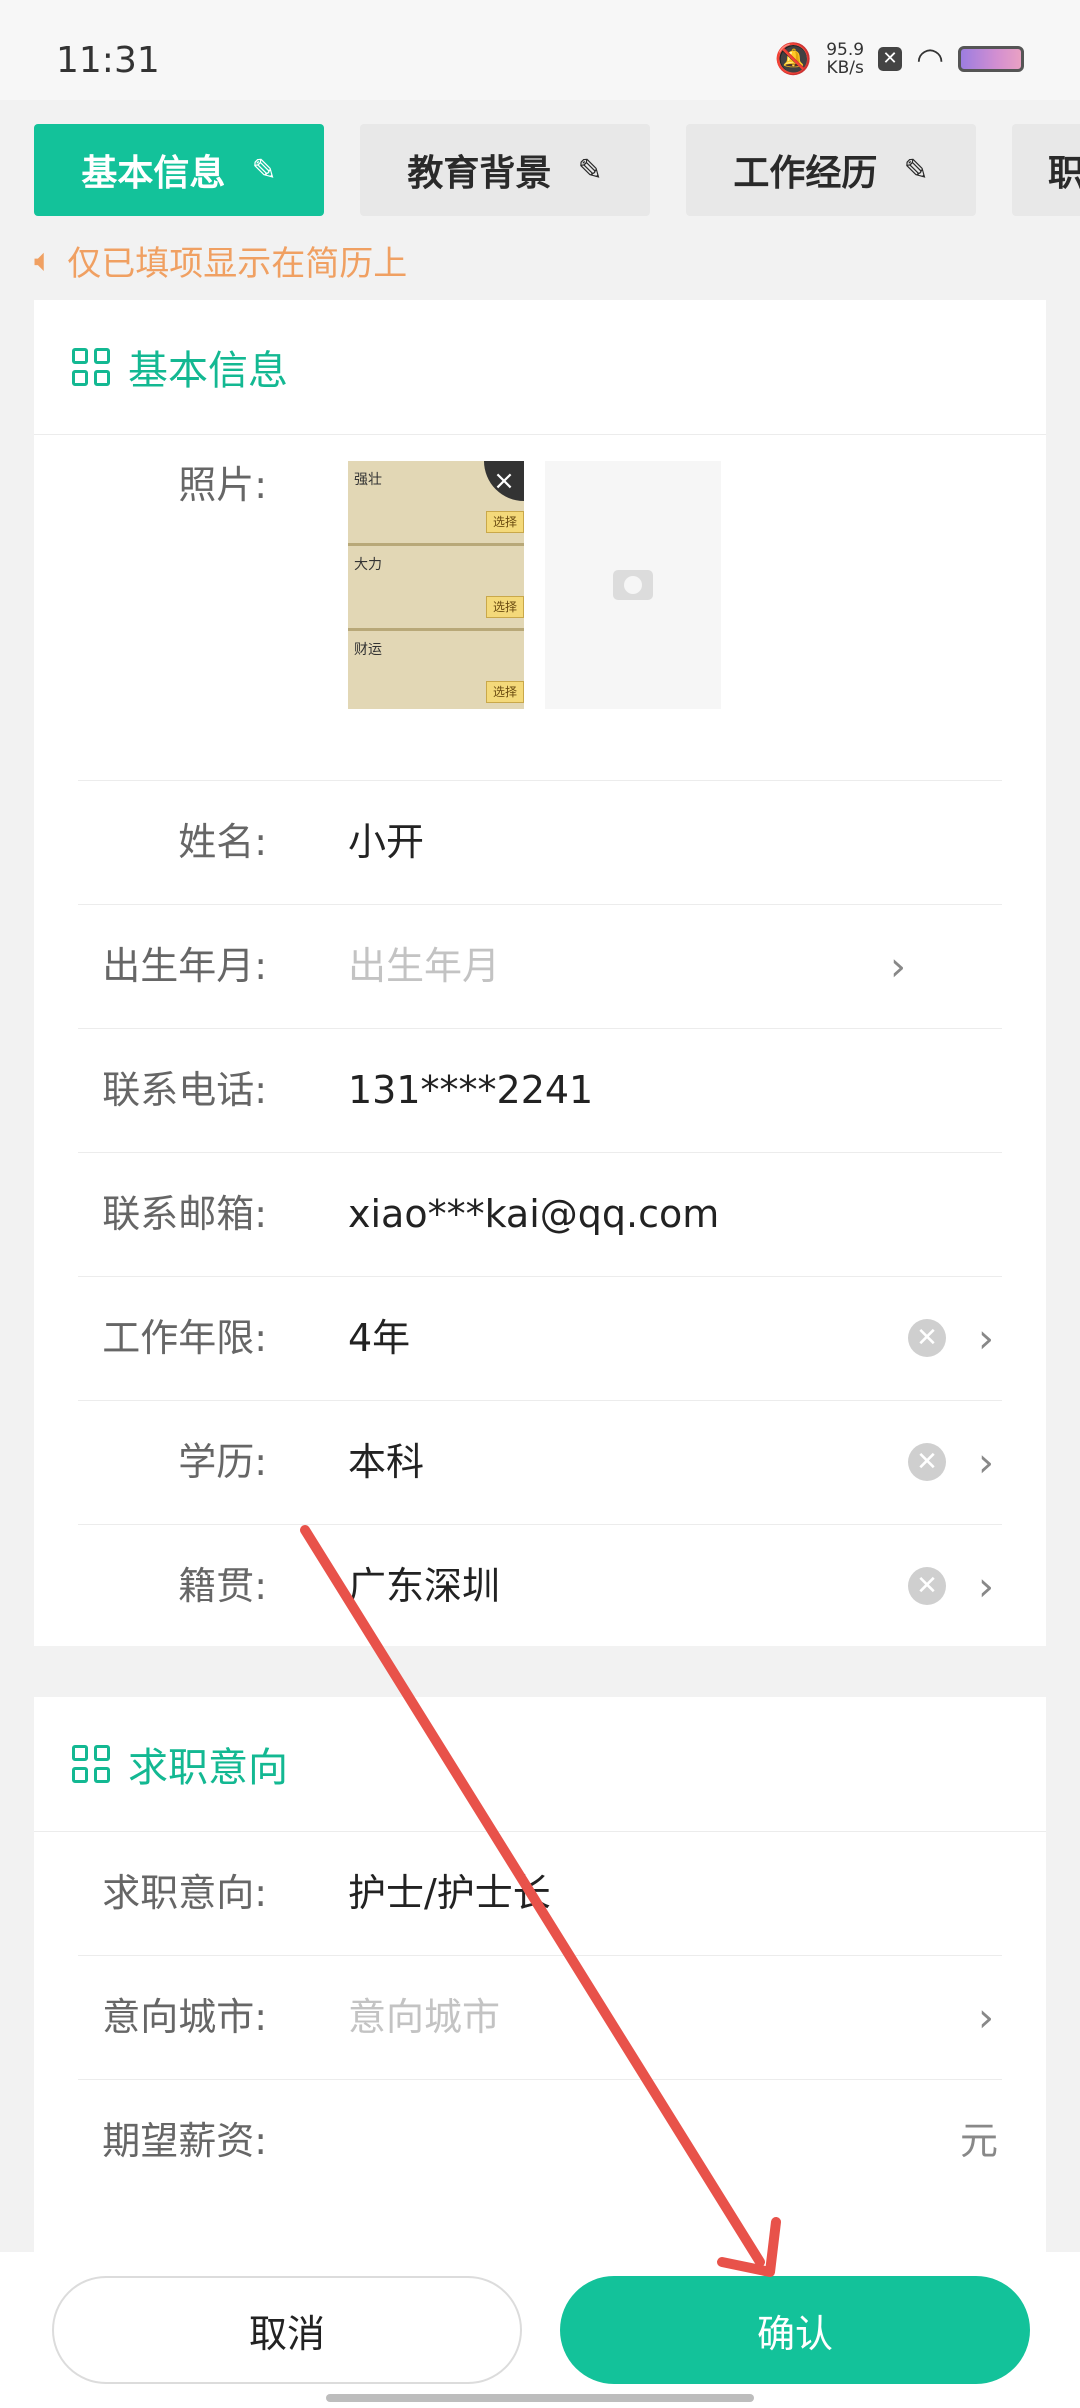 This screenshot has width=1080, height=2408. What do you see at coordinates (287, 2330) in the screenshot?
I see `cancel-button: 取消` at bounding box center [287, 2330].